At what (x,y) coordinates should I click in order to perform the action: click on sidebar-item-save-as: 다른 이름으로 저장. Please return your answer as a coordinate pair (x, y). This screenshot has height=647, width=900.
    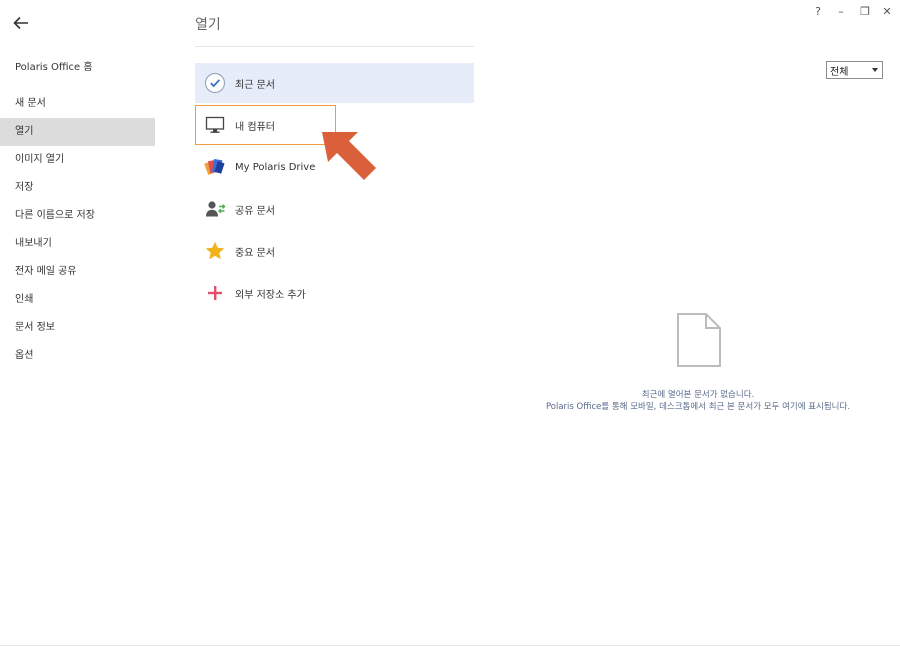
    Looking at the image, I should click on (77, 216).